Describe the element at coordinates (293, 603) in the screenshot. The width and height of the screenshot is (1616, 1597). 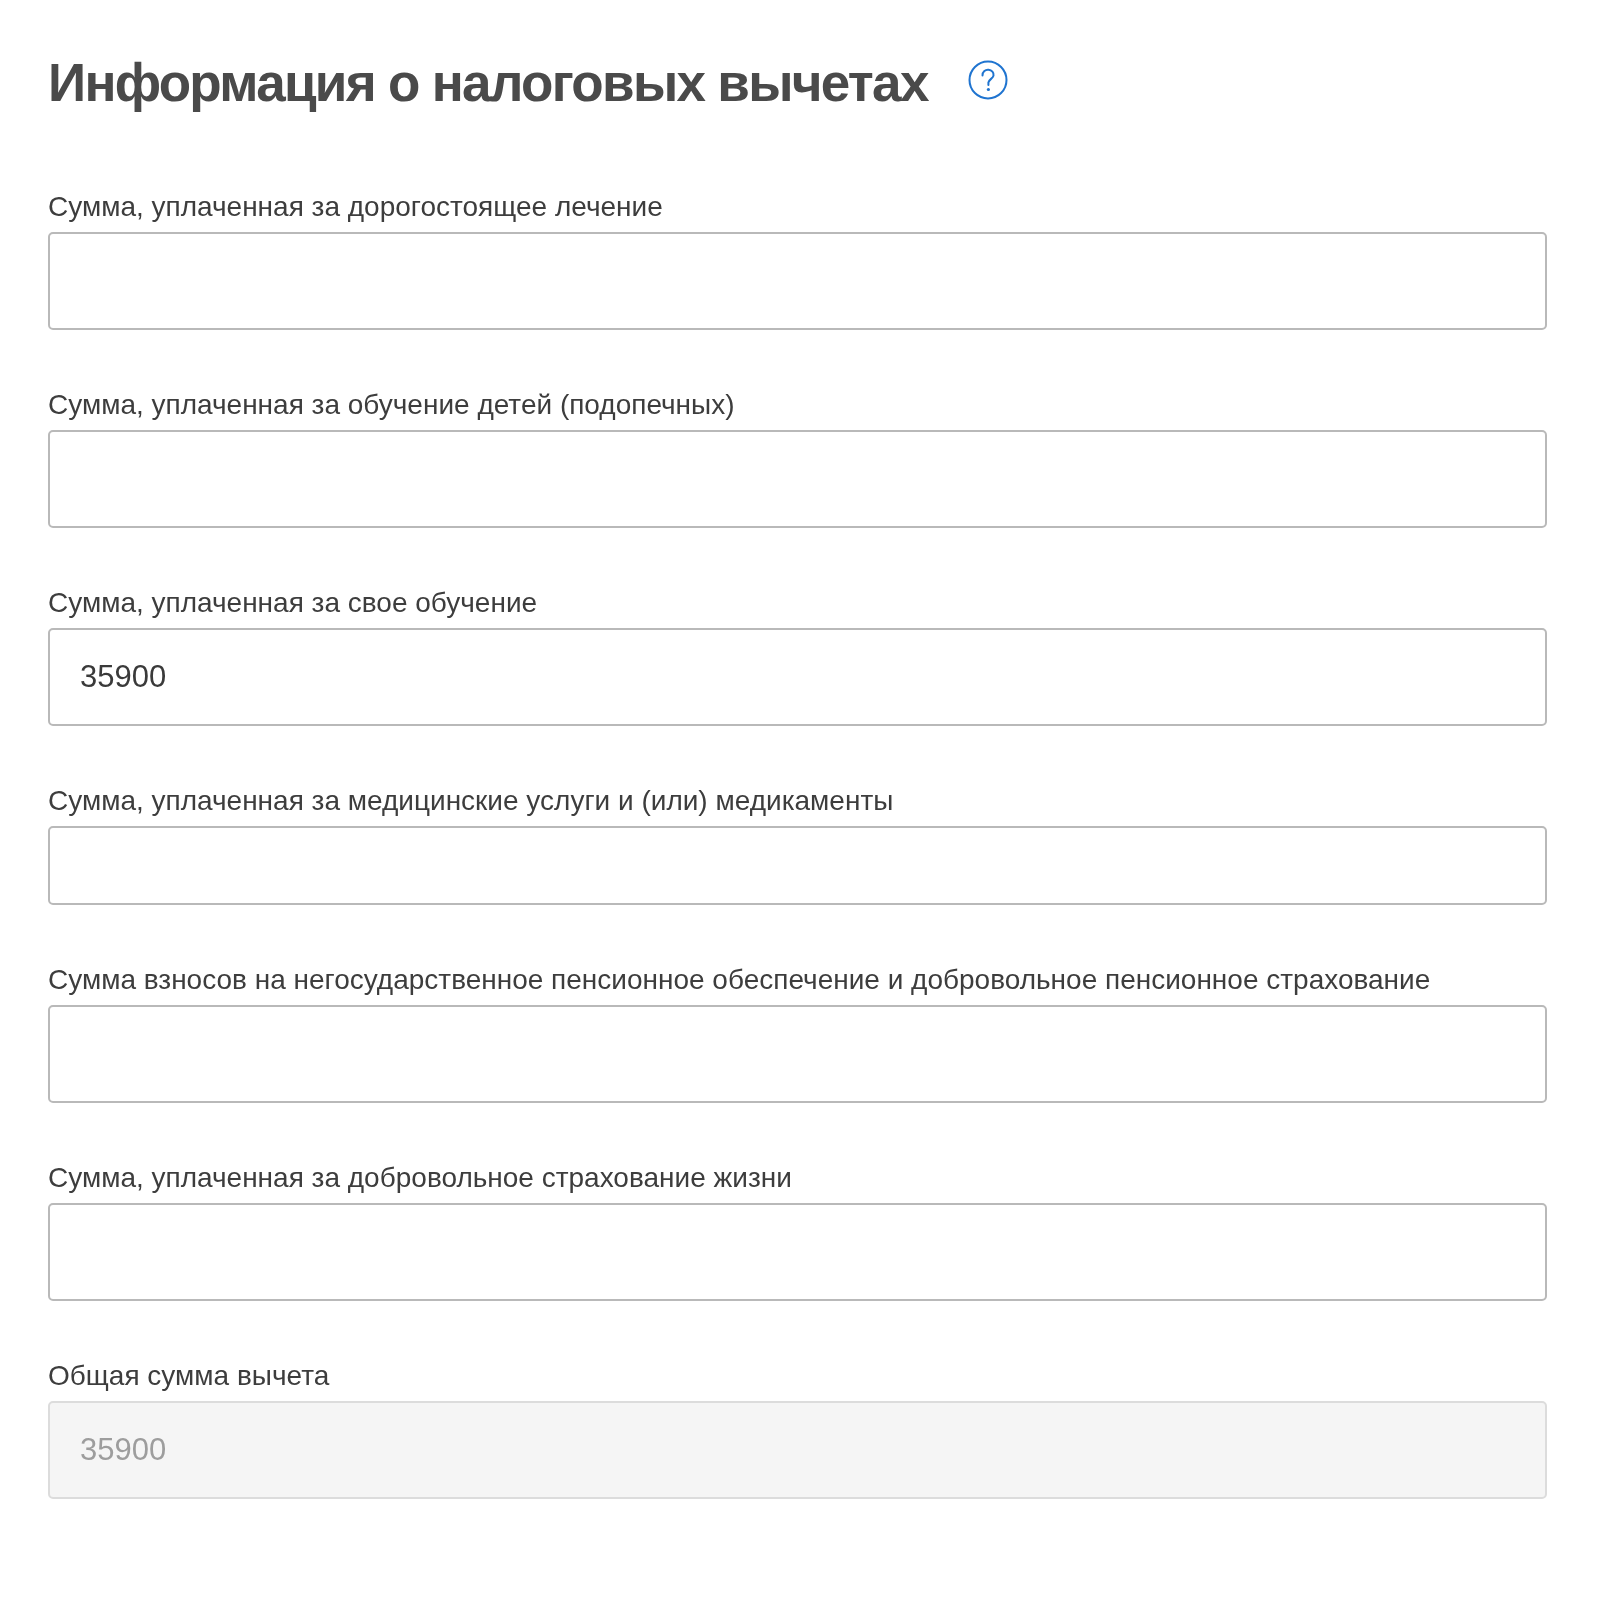
I see `field-label: Сумма, уплаченная за свое обучение` at that location.